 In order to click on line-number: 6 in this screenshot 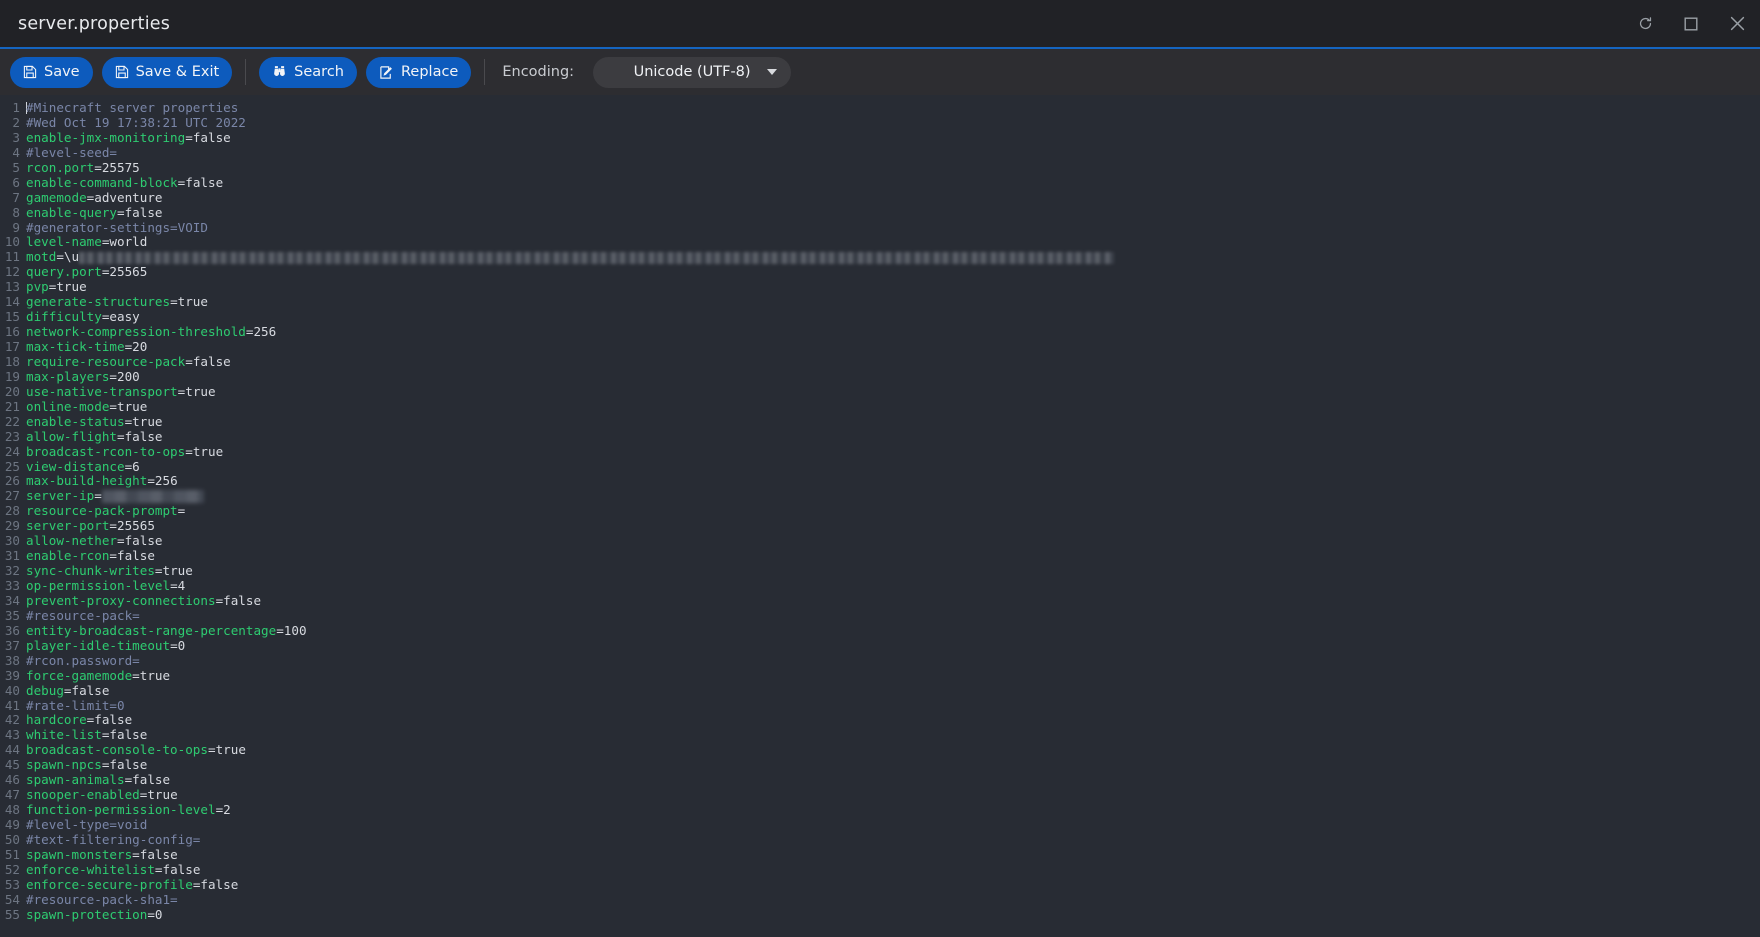, I will do `click(16, 182)`.